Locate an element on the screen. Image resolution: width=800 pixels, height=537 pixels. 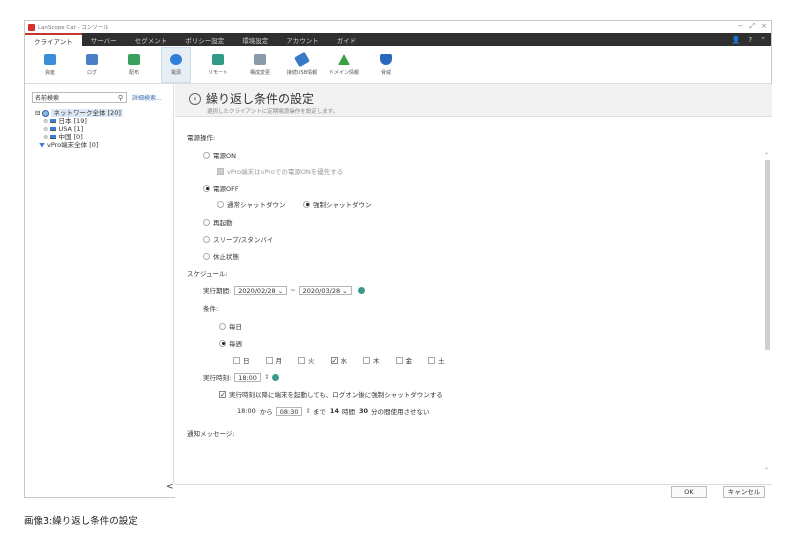
power-operation-label: 電源操作: is located at coordinates (201, 138).